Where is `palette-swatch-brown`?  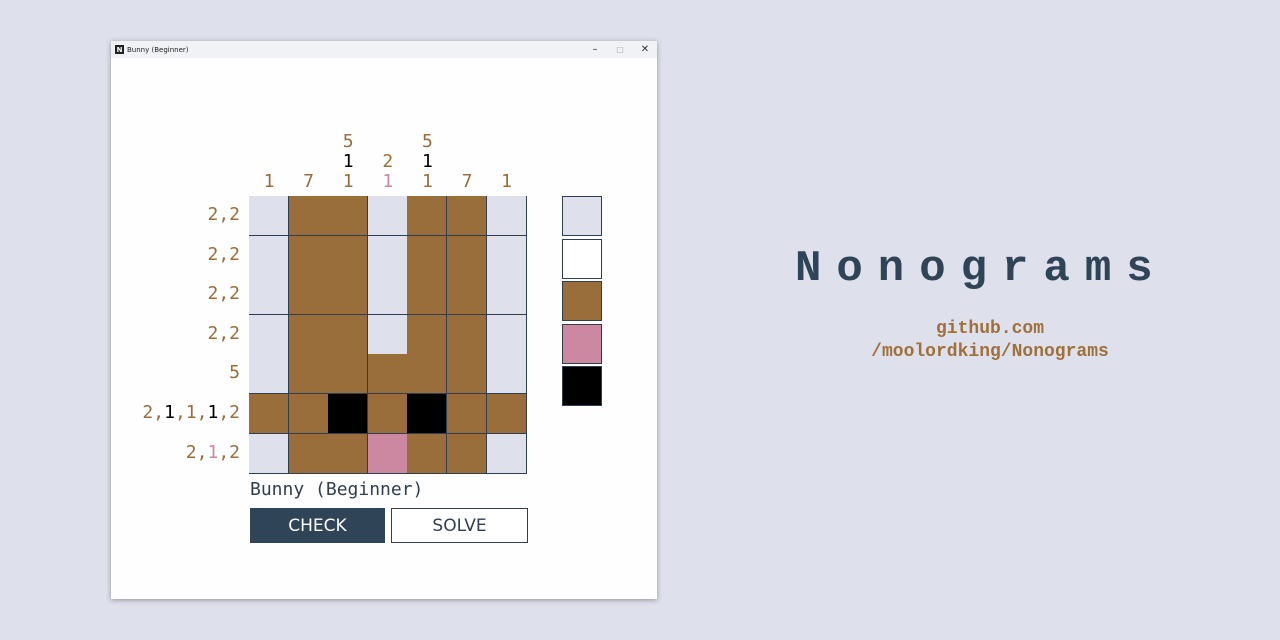
palette-swatch-brown is located at coordinates (582, 301).